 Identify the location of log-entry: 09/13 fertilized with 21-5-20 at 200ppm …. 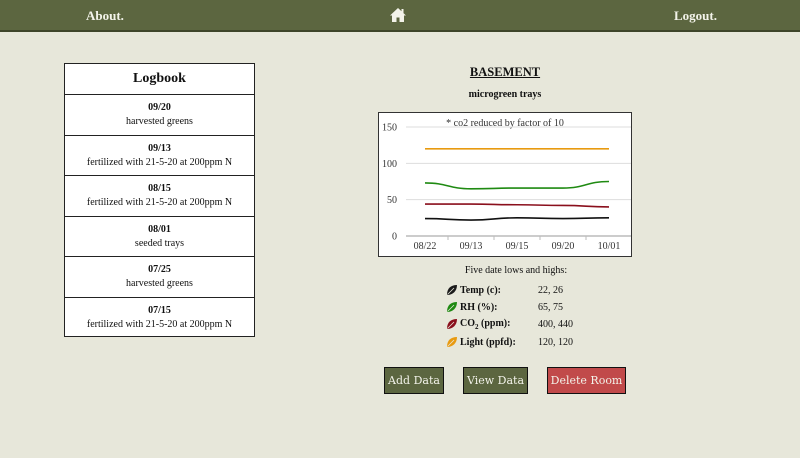
(159, 156).